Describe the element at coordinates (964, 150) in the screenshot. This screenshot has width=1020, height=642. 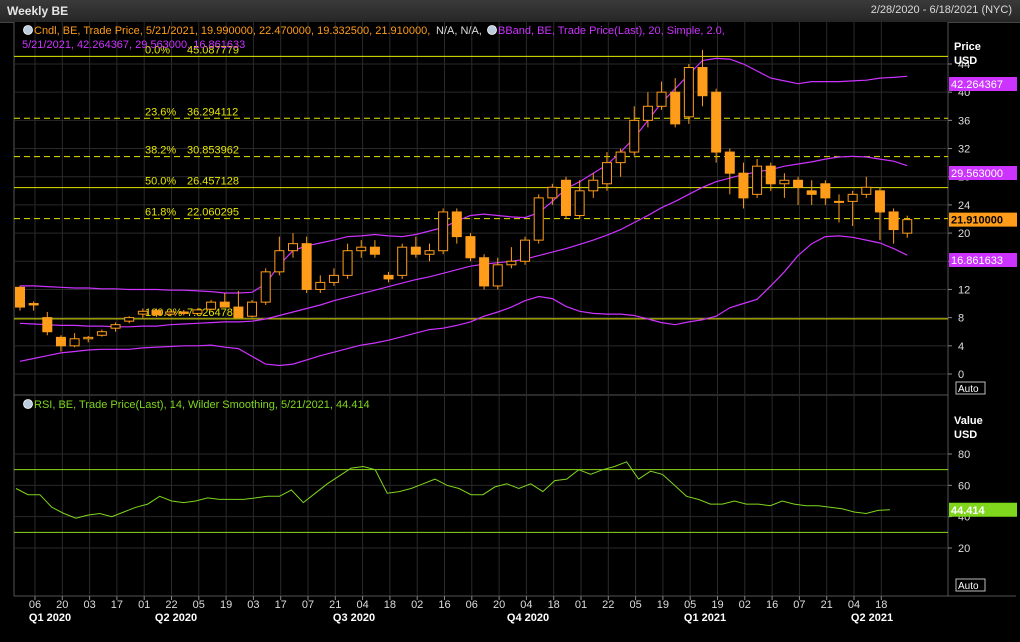
I see `price-tick-label: 32` at that location.